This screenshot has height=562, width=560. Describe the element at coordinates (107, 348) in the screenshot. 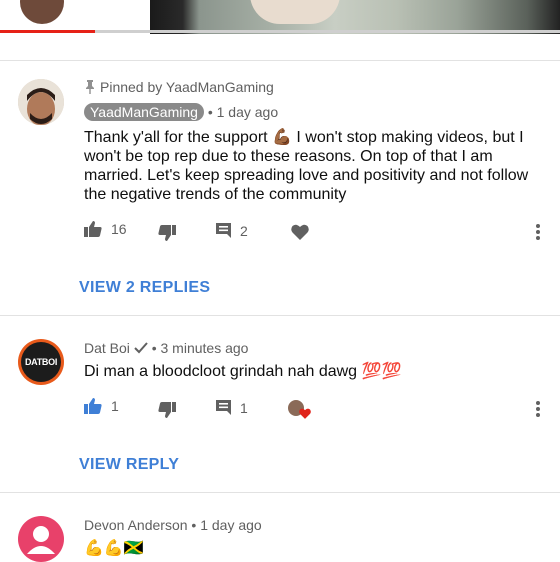

I see `author-name: Dat Boi` at that location.